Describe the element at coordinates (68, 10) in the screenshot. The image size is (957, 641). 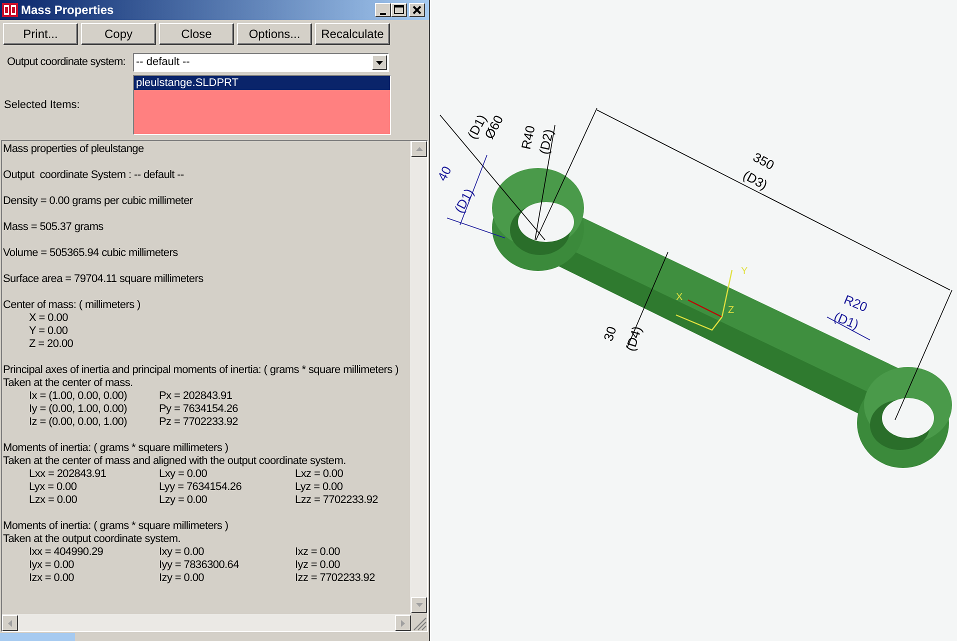
I see `window-title: Mass Properties` at that location.